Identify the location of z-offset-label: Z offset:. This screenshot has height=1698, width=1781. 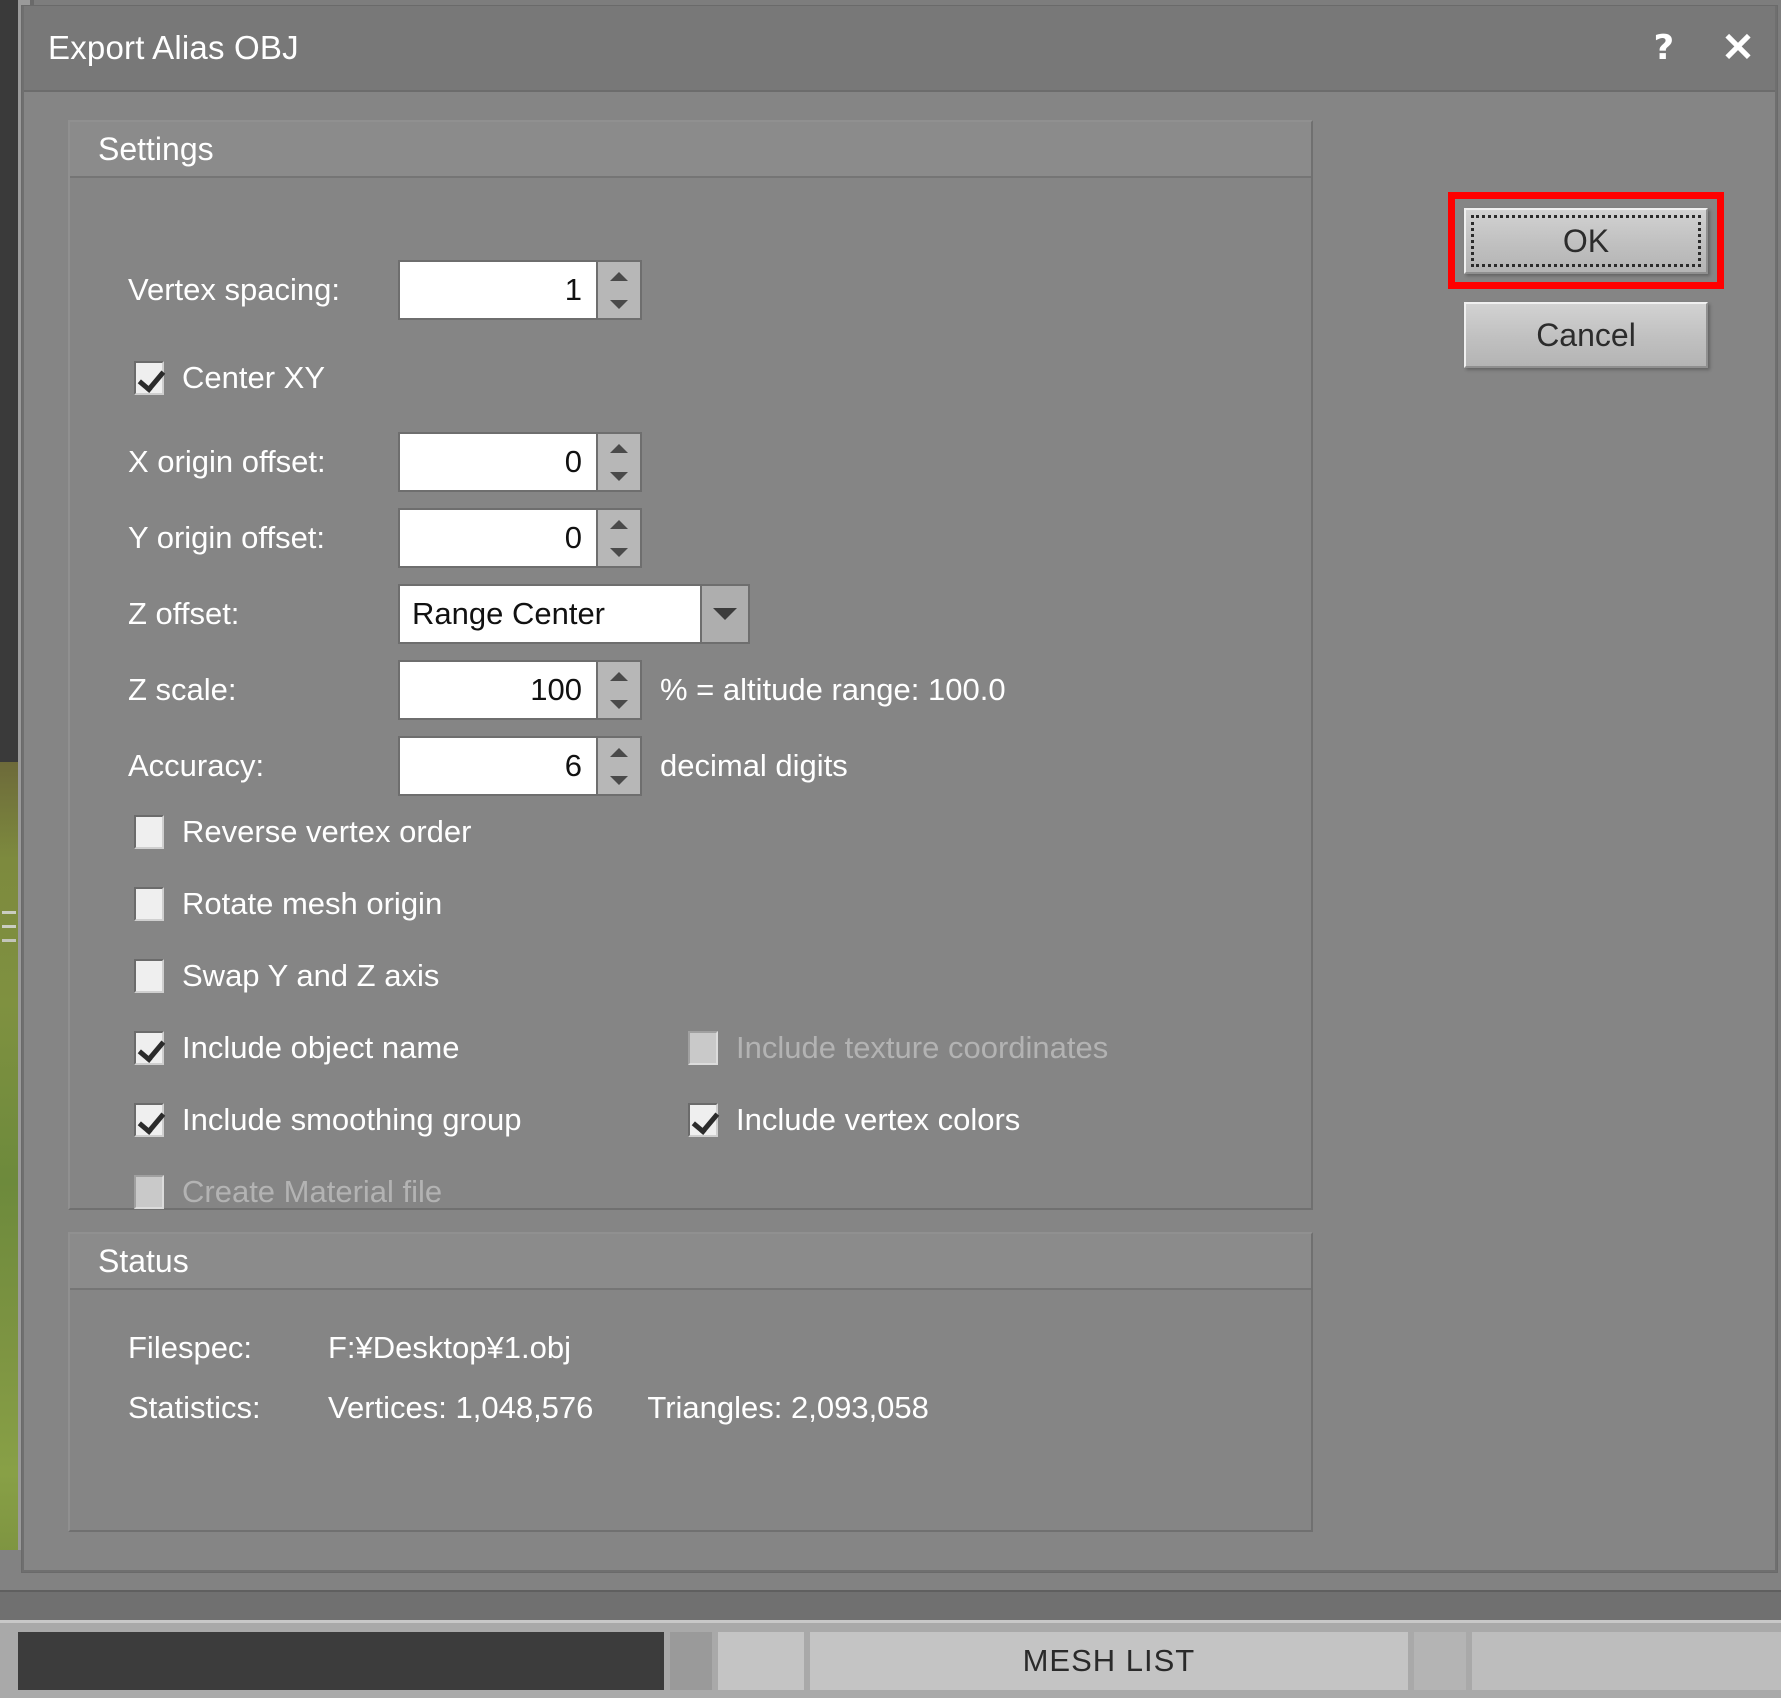
(184, 613).